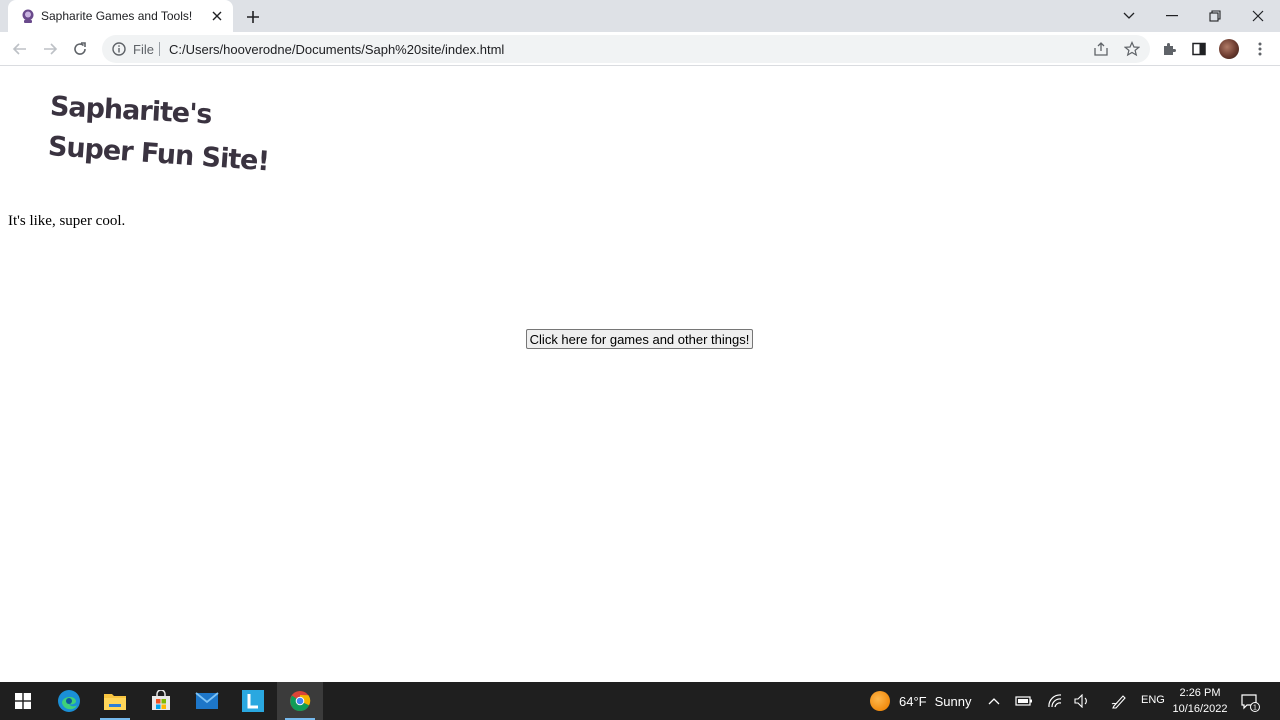 The image size is (1280, 720). I want to click on games-button: Click here for games and other things!, so click(639, 339).